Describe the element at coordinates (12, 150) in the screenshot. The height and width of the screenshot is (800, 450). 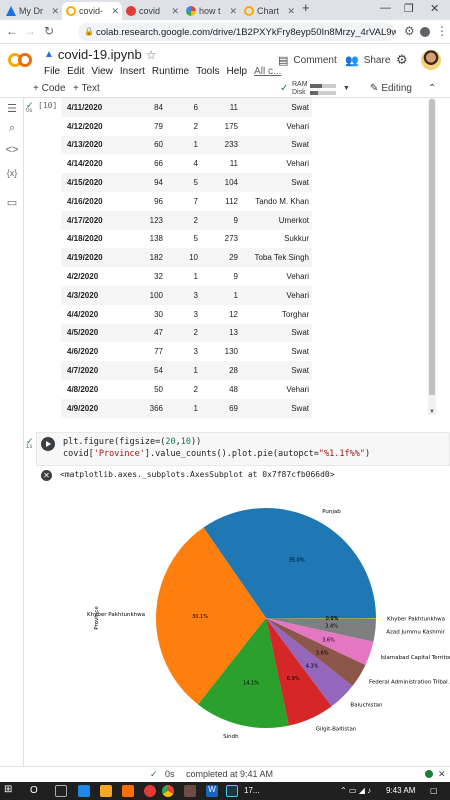
I see `code-snippets-icon: <>` at that location.